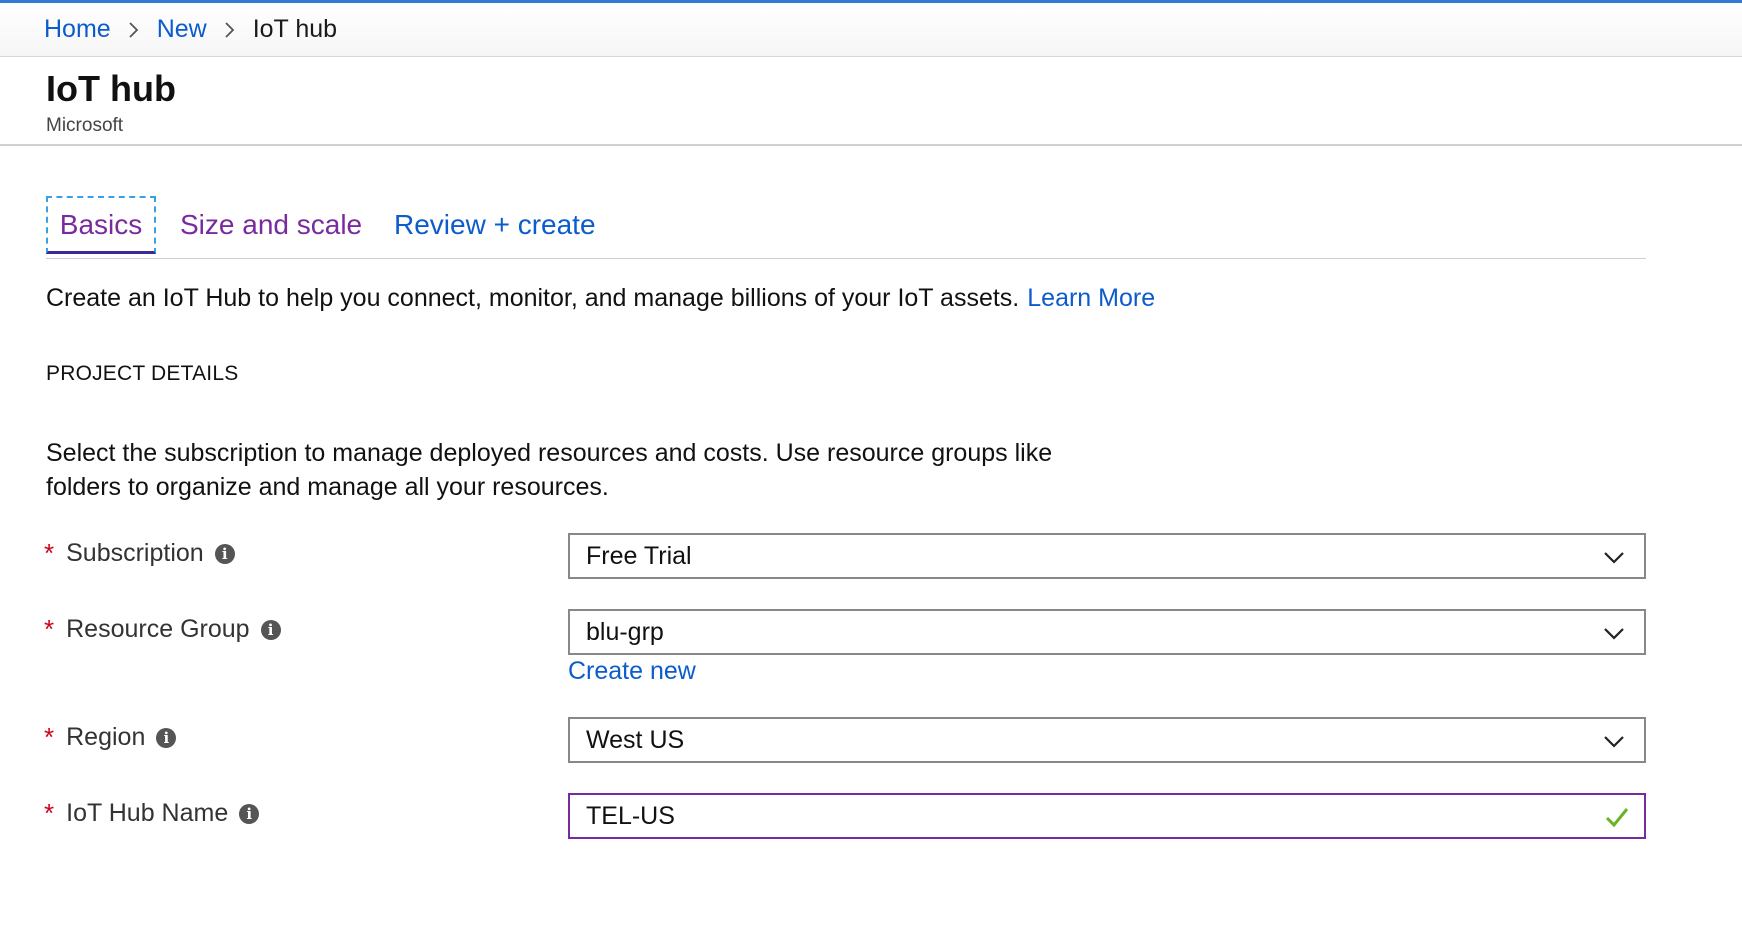  I want to click on hub-name-value: TEL-US, so click(630, 815).